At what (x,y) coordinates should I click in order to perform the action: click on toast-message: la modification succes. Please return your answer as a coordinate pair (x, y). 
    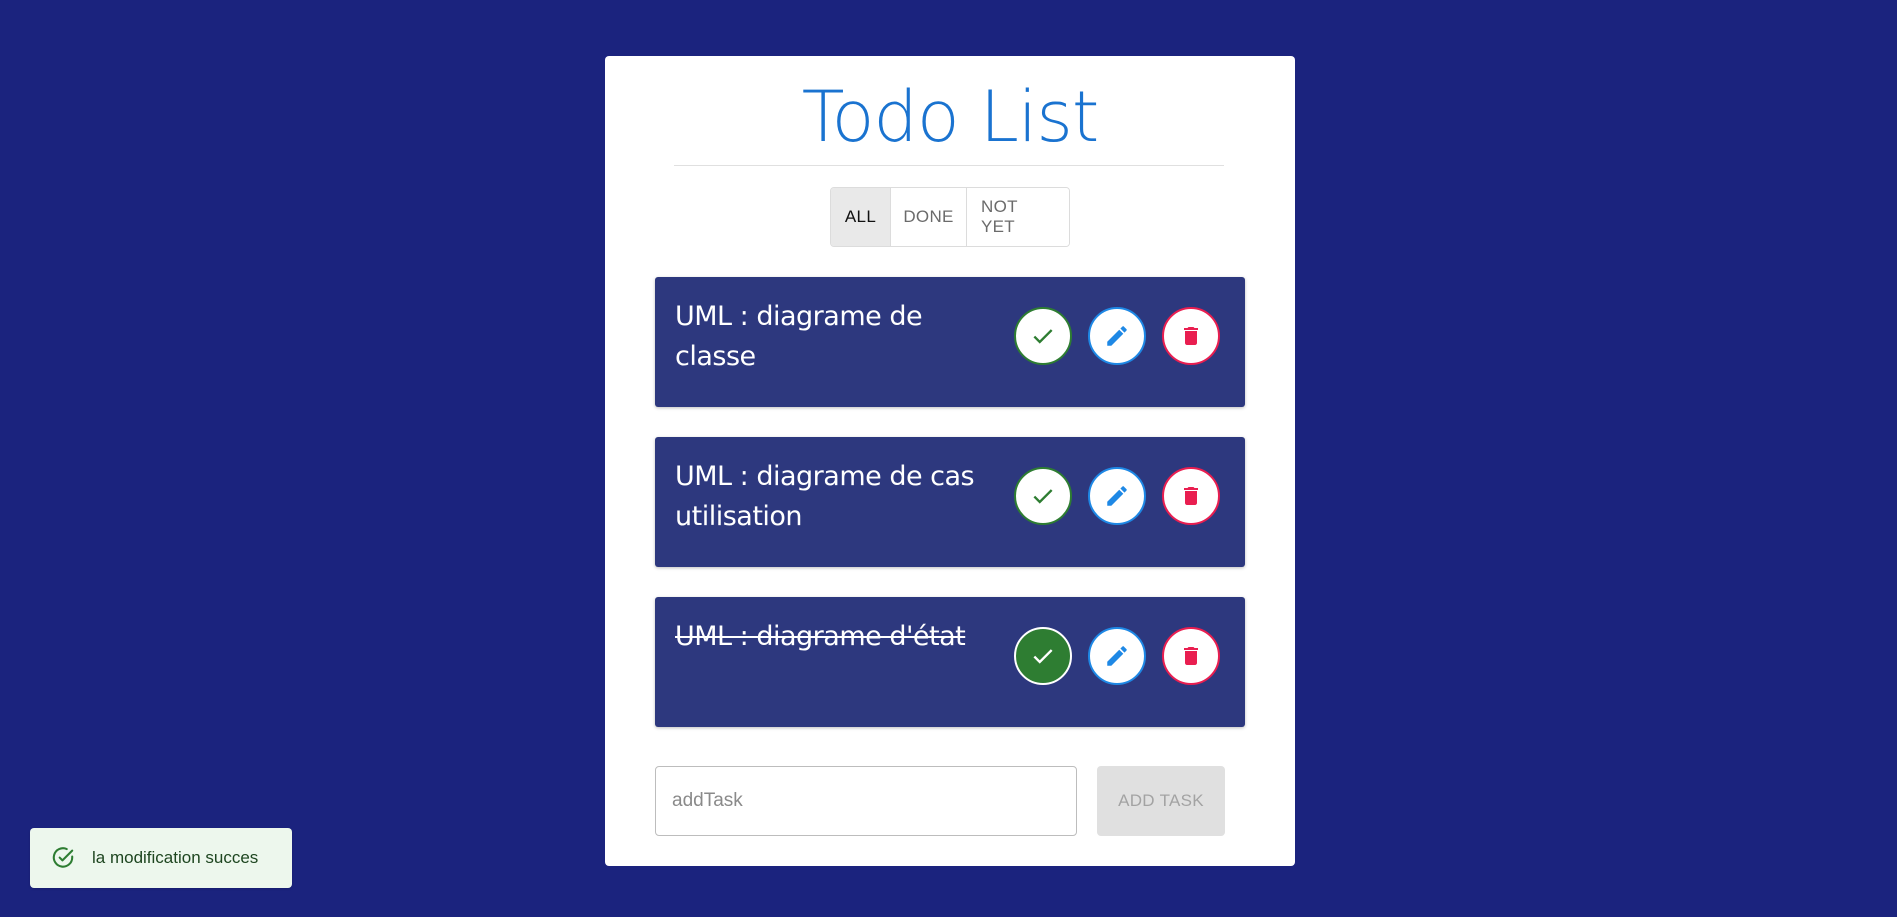
    Looking at the image, I should click on (175, 857).